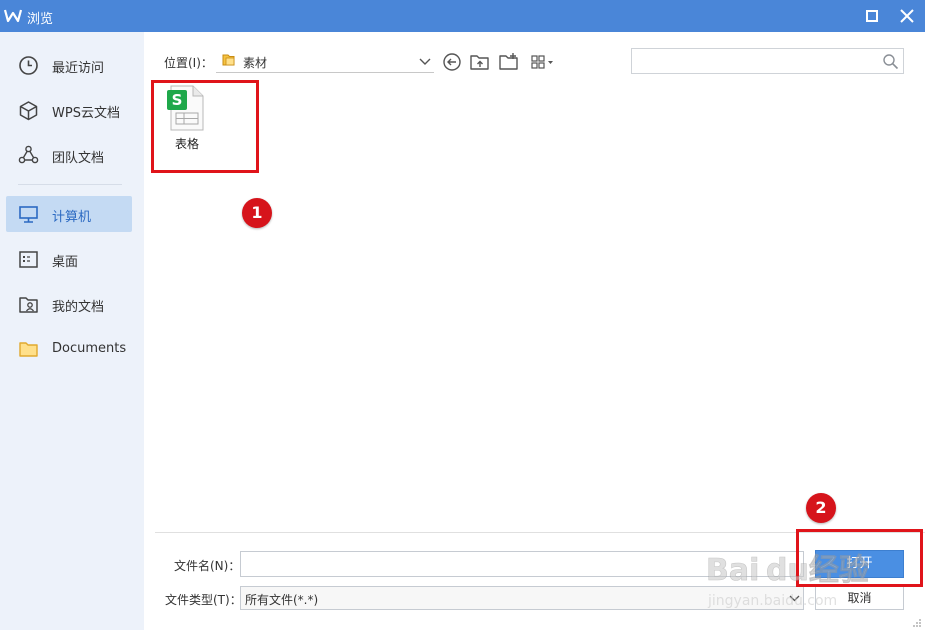 Image resolution: width=925 pixels, height=630 pixels. I want to click on sidebar-item-recent: 最近访问, so click(69, 65).